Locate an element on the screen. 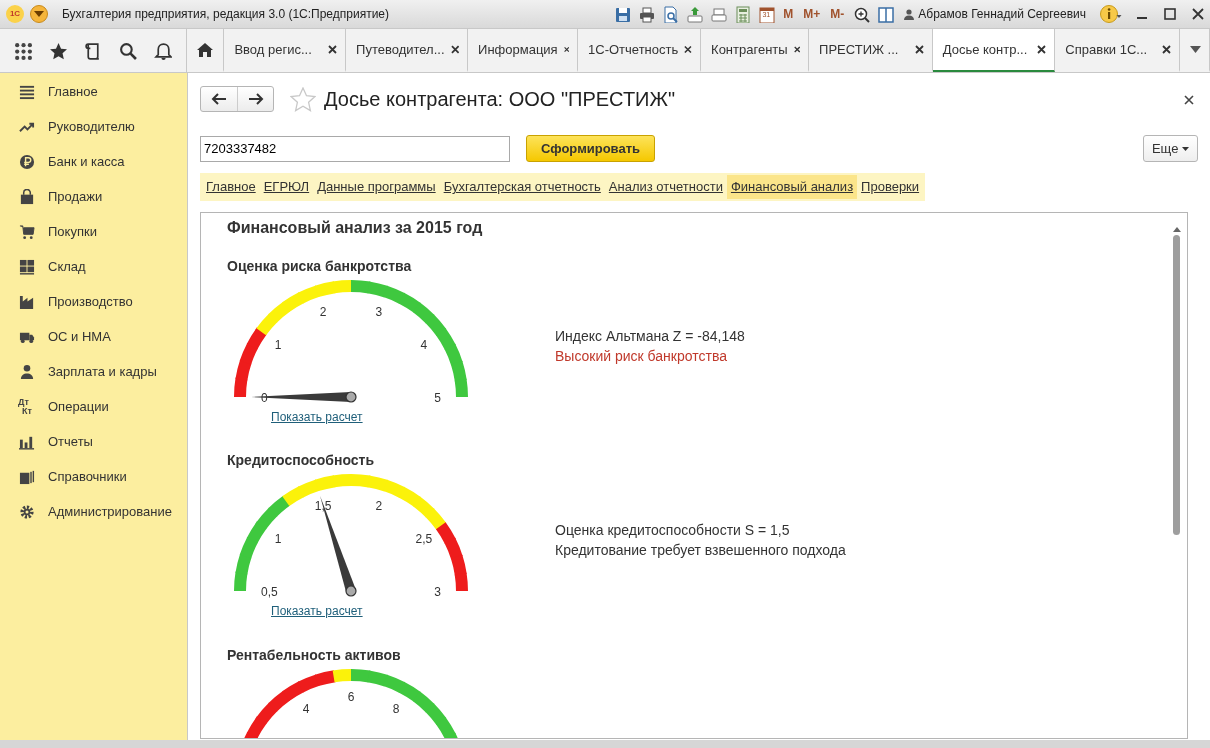 This screenshot has width=1210, height=748. person-icon is located at coordinates (26, 371).